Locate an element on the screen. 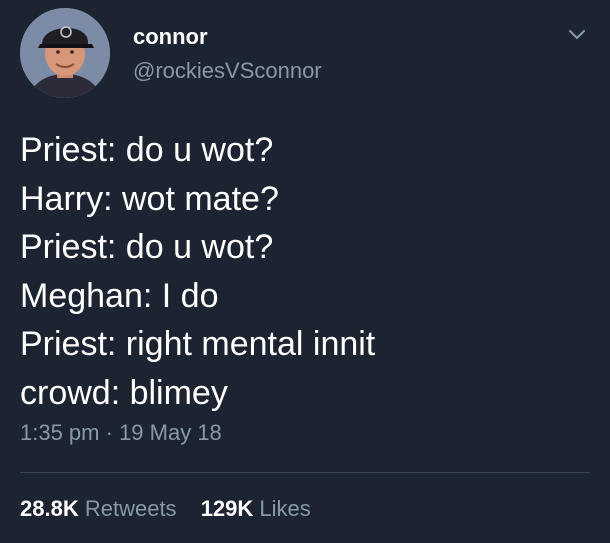 This screenshot has height=543, width=610. tweet-timestamp: 1:35 pm · 19 May 18 is located at coordinates (121, 433).